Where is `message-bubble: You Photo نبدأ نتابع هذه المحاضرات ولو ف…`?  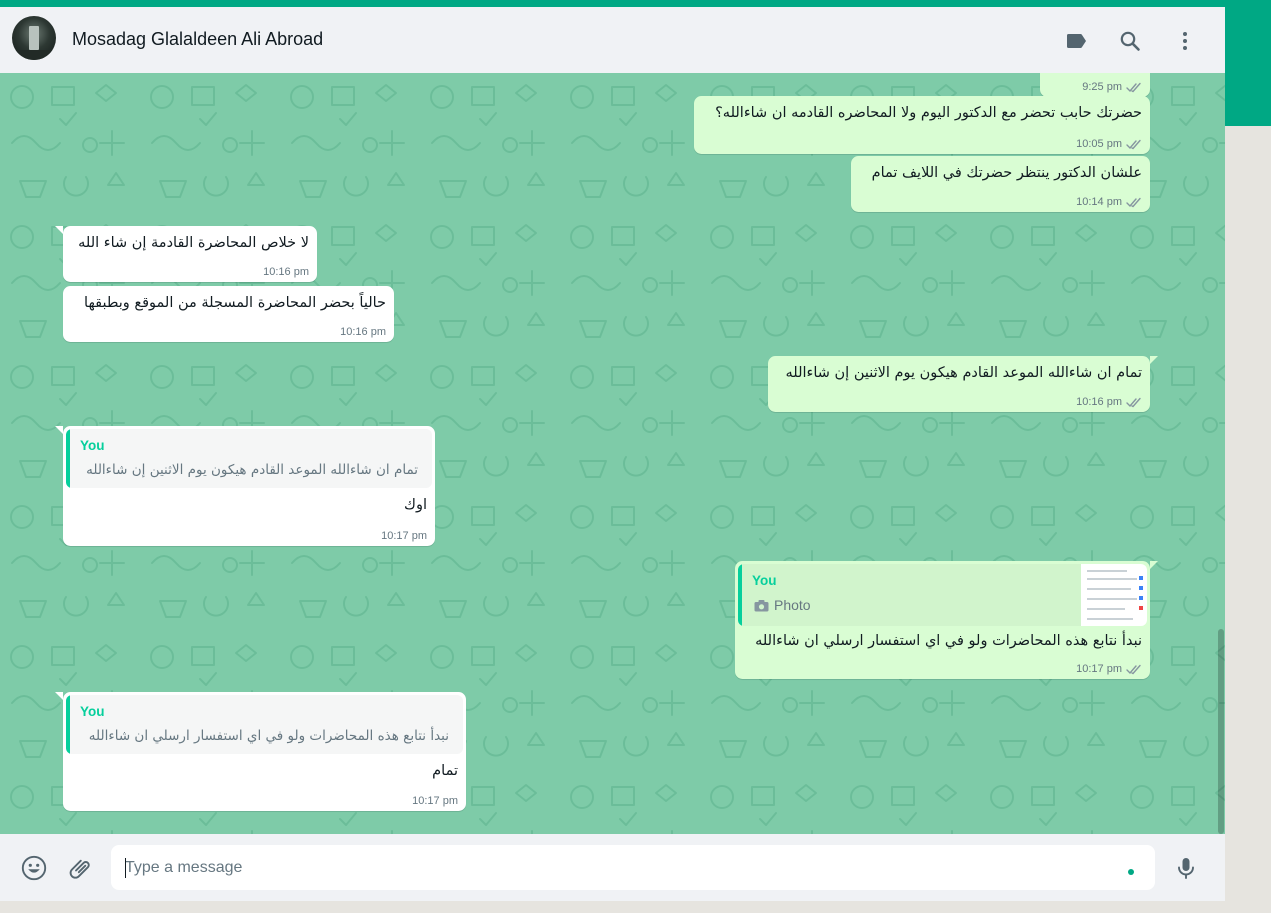
message-bubble: You Photo نبدأ نتابع هذه المحاضرات ولو ف… is located at coordinates (946, 620).